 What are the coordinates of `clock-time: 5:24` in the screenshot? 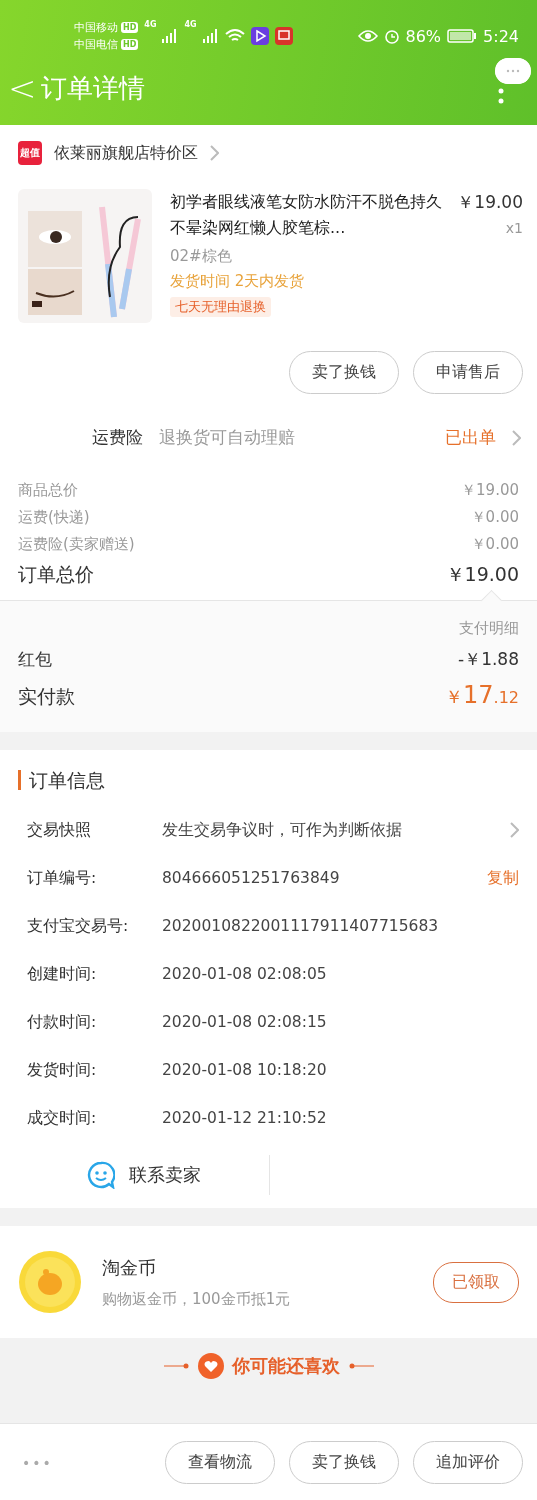 It's located at (501, 36).